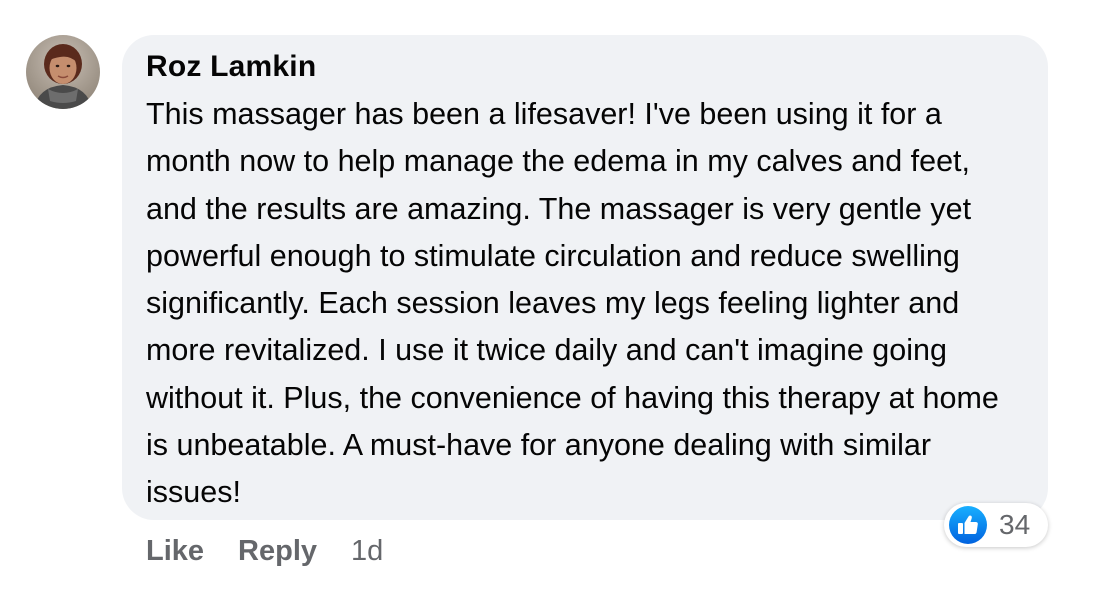 The width and height of the screenshot is (1096, 614). What do you see at coordinates (996, 525) in the screenshot?
I see `reaction-summary: 34` at bounding box center [996, 525].